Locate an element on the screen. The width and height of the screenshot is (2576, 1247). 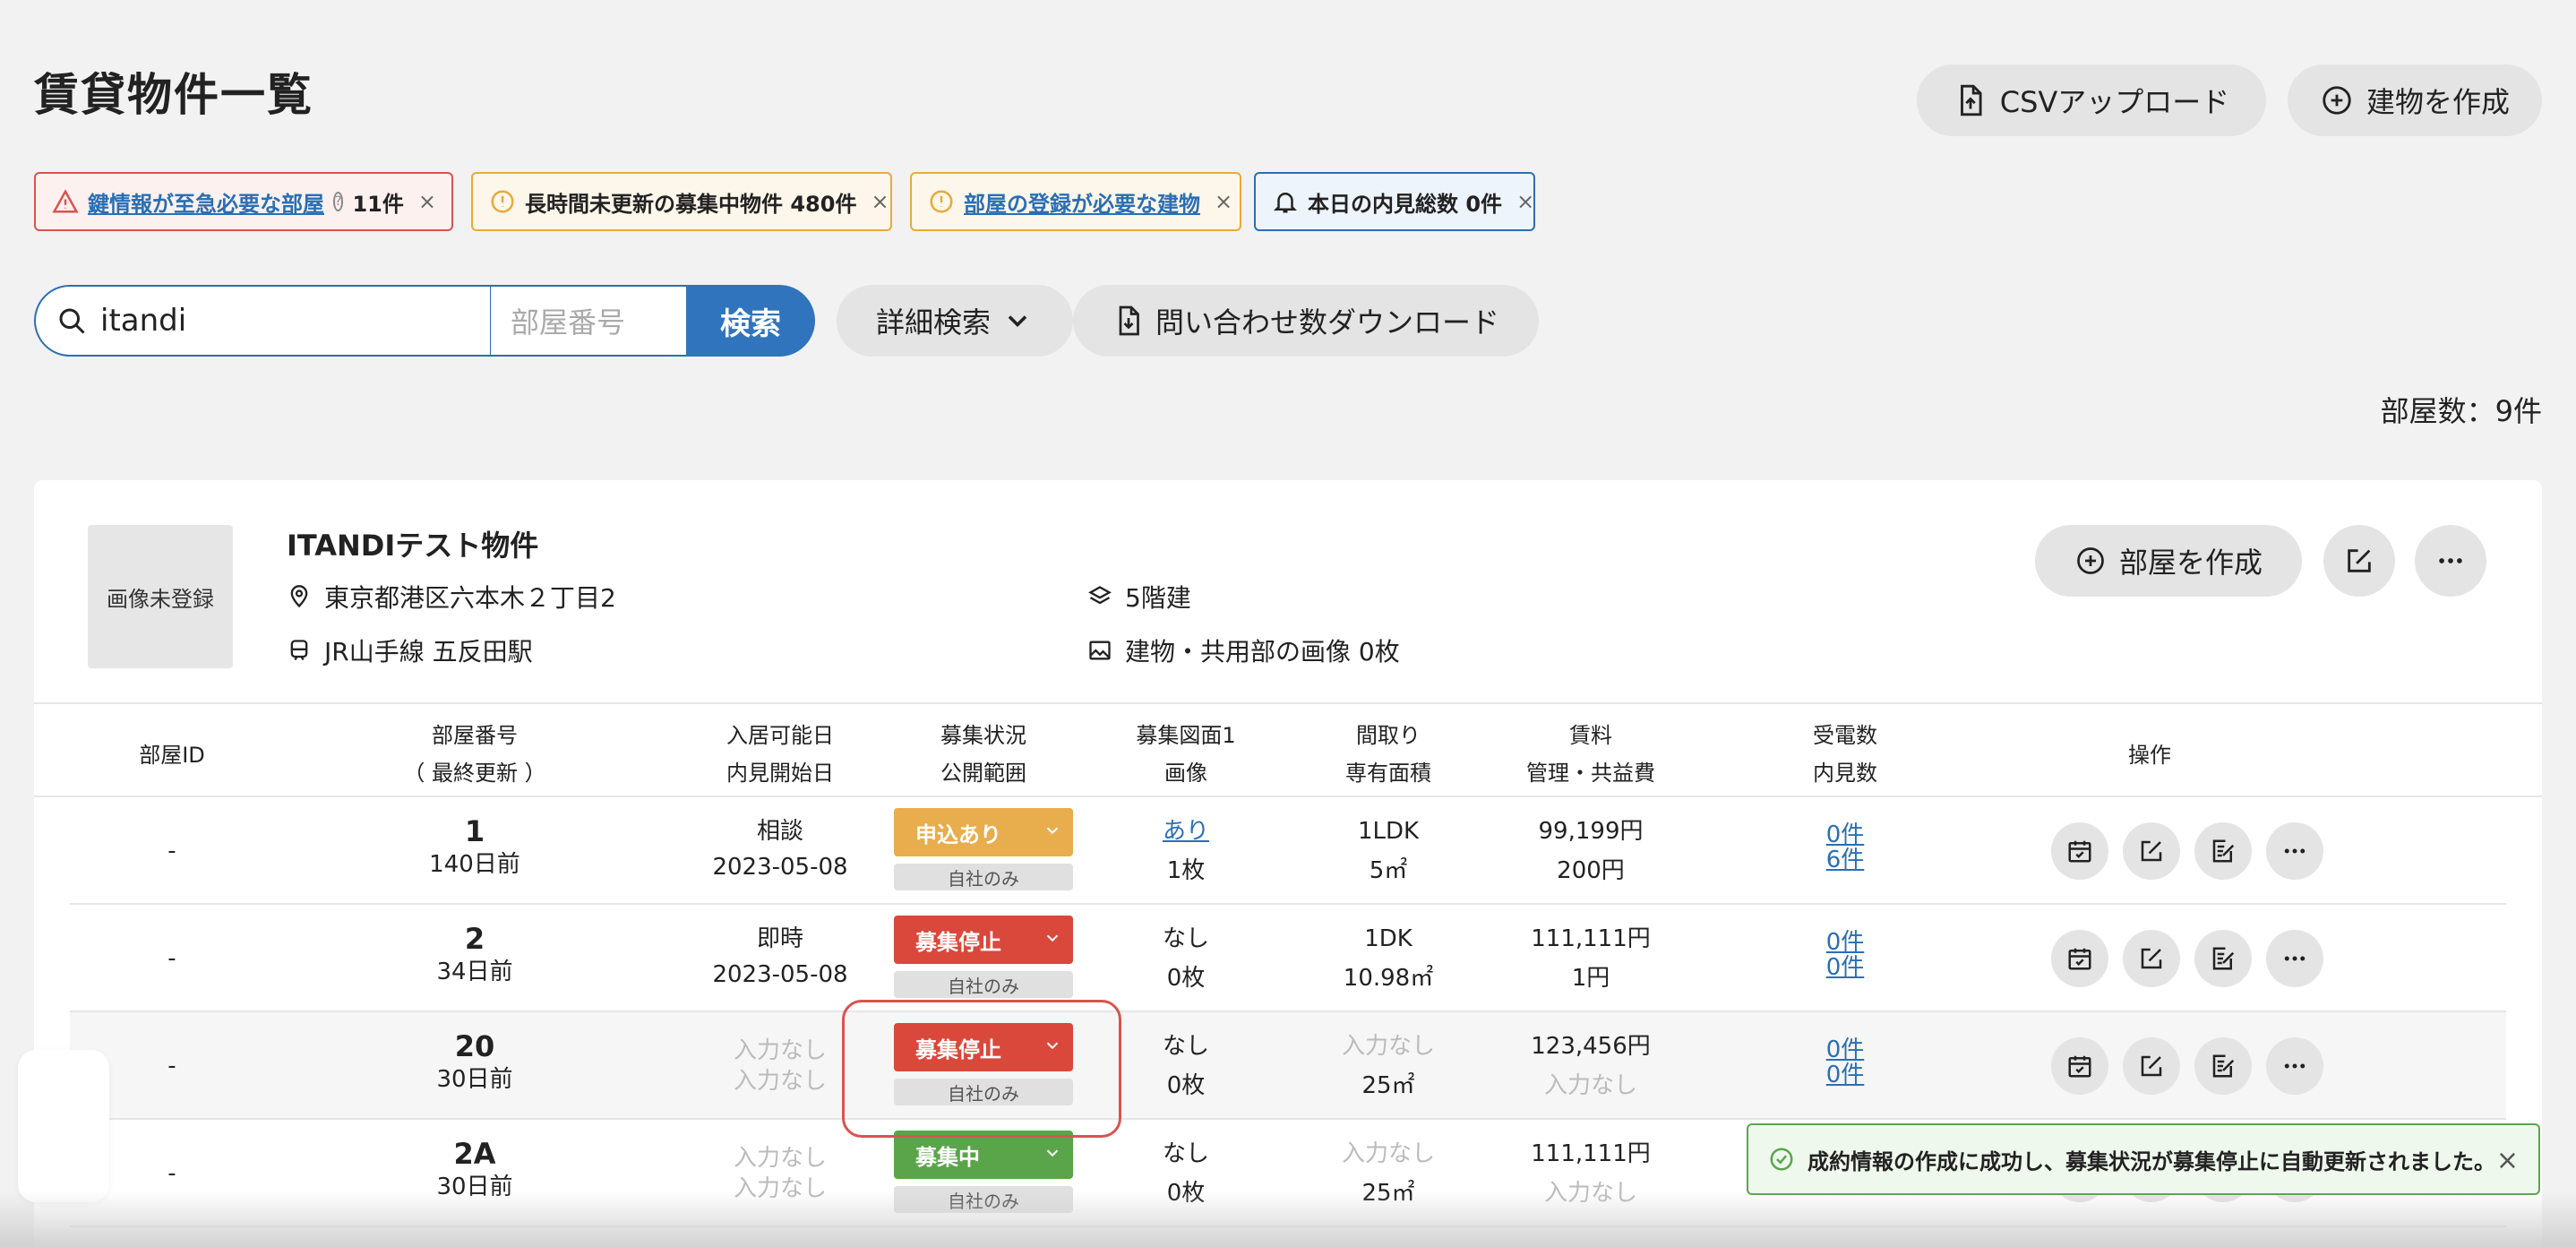
last-updated: 34日前 is located at coordinates (474, 972).